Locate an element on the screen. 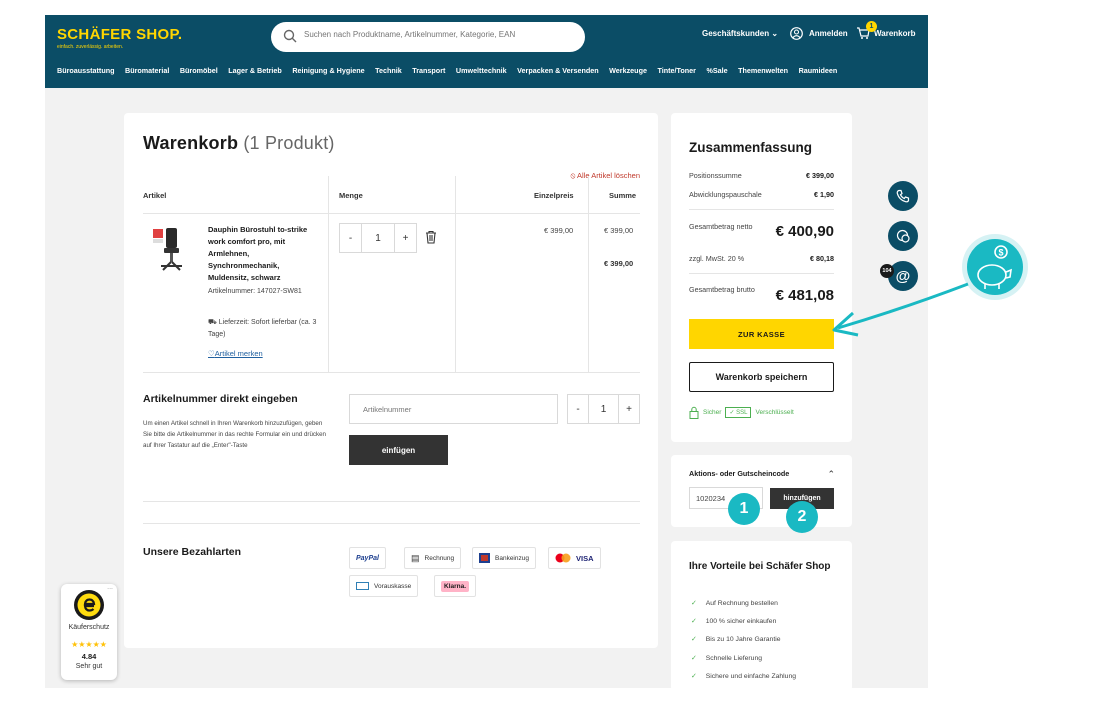  callout-marker: 1 is located at coordinates (744, 509).